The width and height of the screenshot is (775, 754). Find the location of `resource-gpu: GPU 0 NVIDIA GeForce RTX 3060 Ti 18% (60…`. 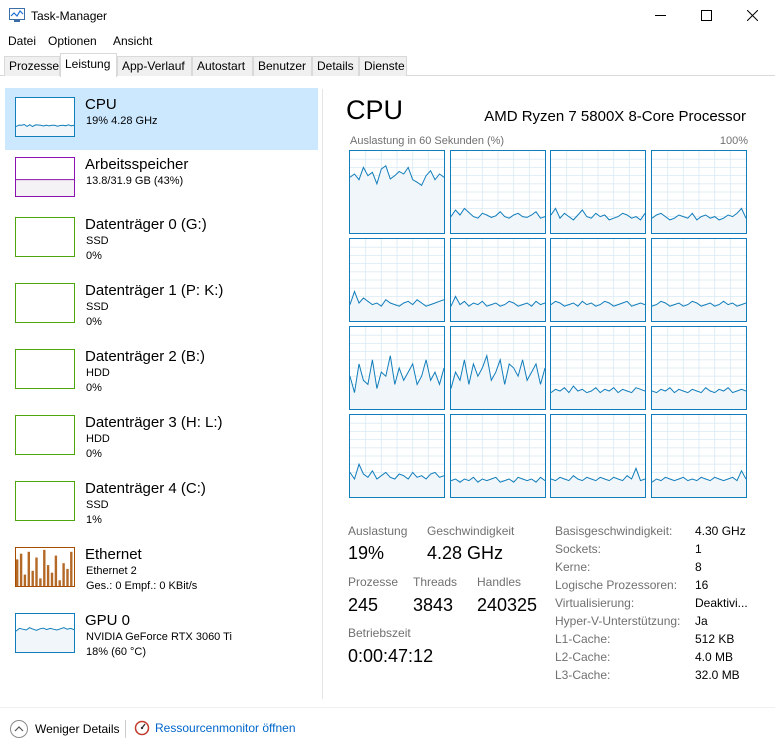

resource-gpu: GPU 0 NVIDIA GeForce RTX 3060 Ti 18% (60… is located at coordinates (161, 635).